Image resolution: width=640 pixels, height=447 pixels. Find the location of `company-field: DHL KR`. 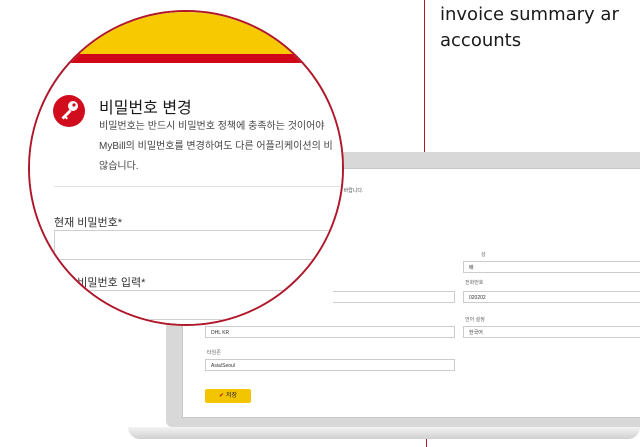

company-field: DHL KR is located at coordinates (330, 332).